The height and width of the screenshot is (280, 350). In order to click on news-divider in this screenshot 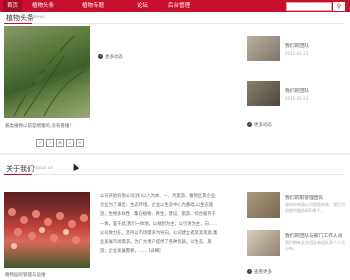, I will do `click(174, 23)`.